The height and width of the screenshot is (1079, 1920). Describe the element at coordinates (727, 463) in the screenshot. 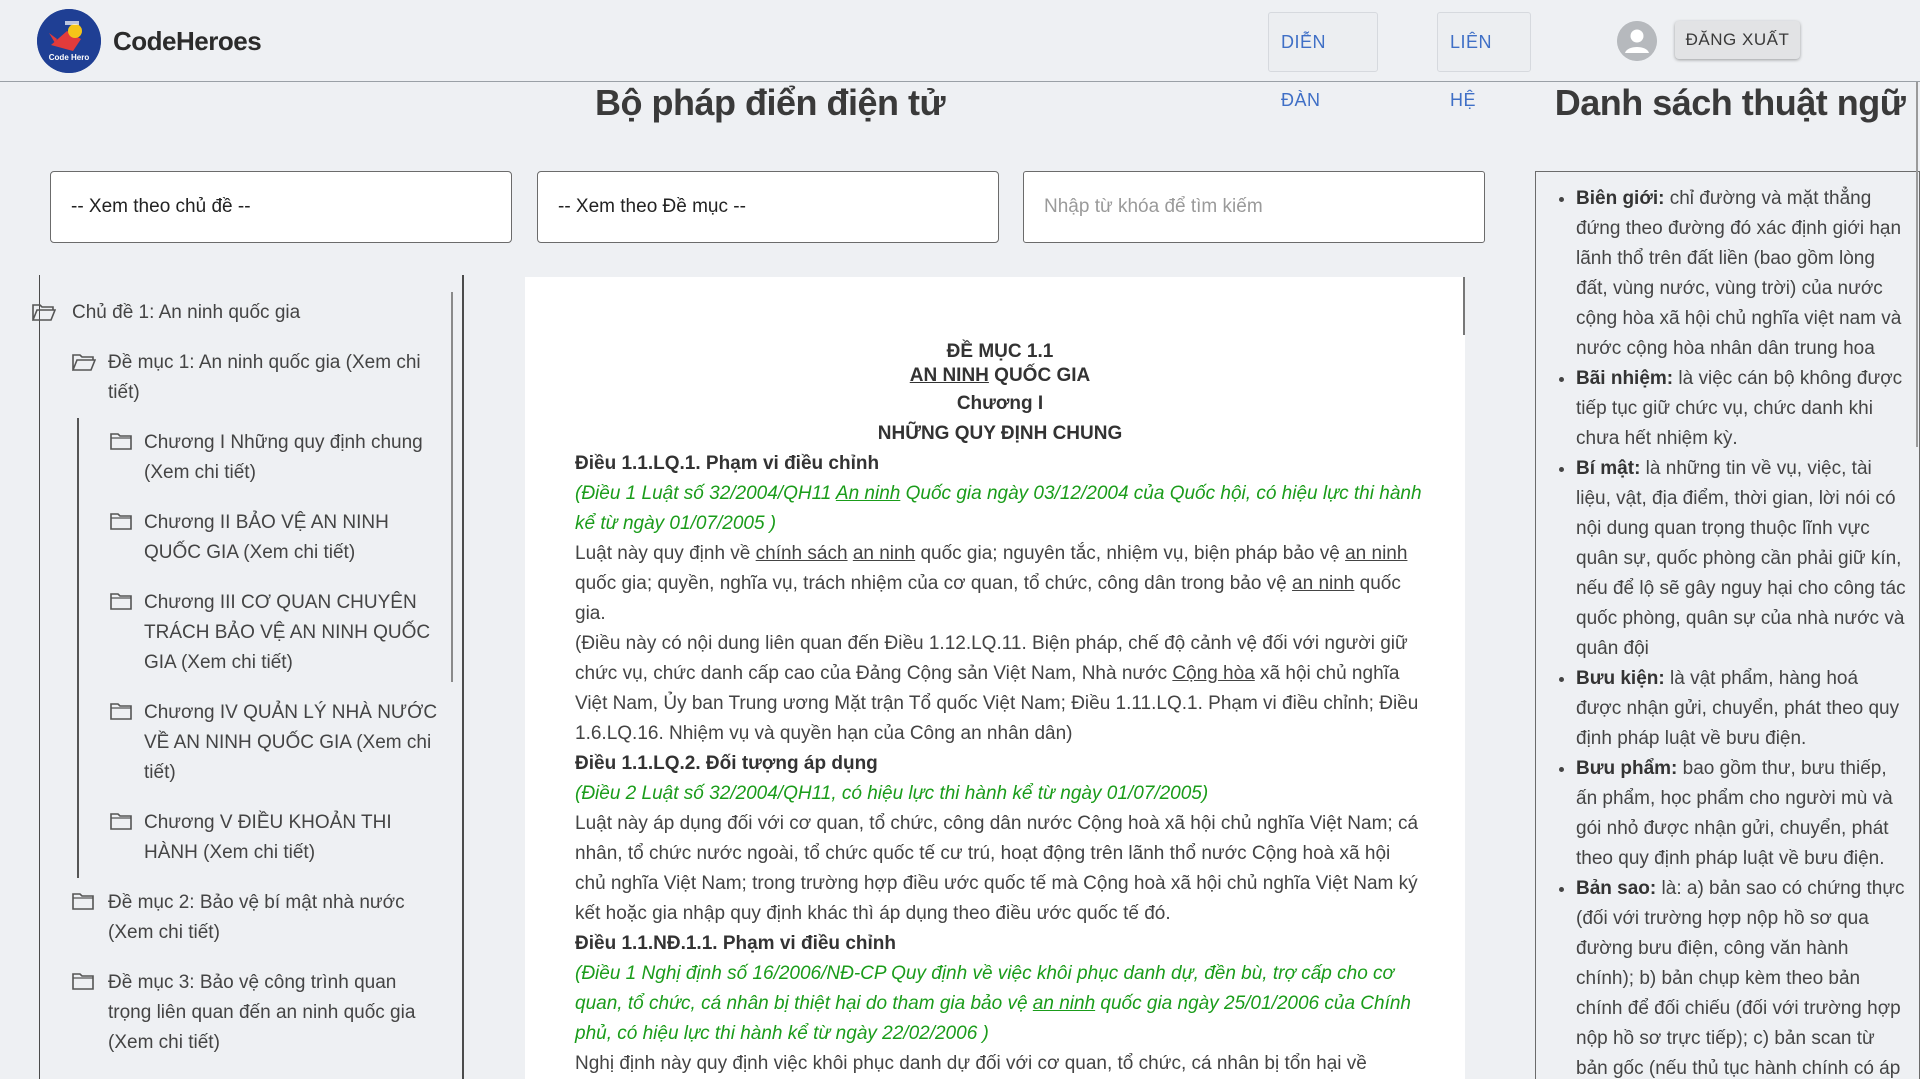

I see `article-title: Điều 1.1.LQ.1. Phạm vi điều chỉnh` at that location.